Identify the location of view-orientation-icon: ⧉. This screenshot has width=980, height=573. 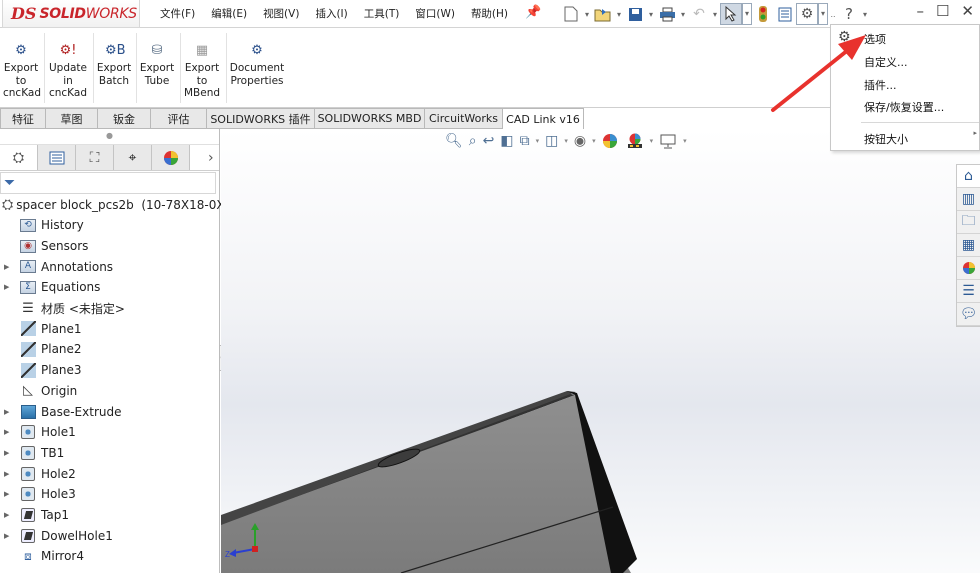
(525, 141).